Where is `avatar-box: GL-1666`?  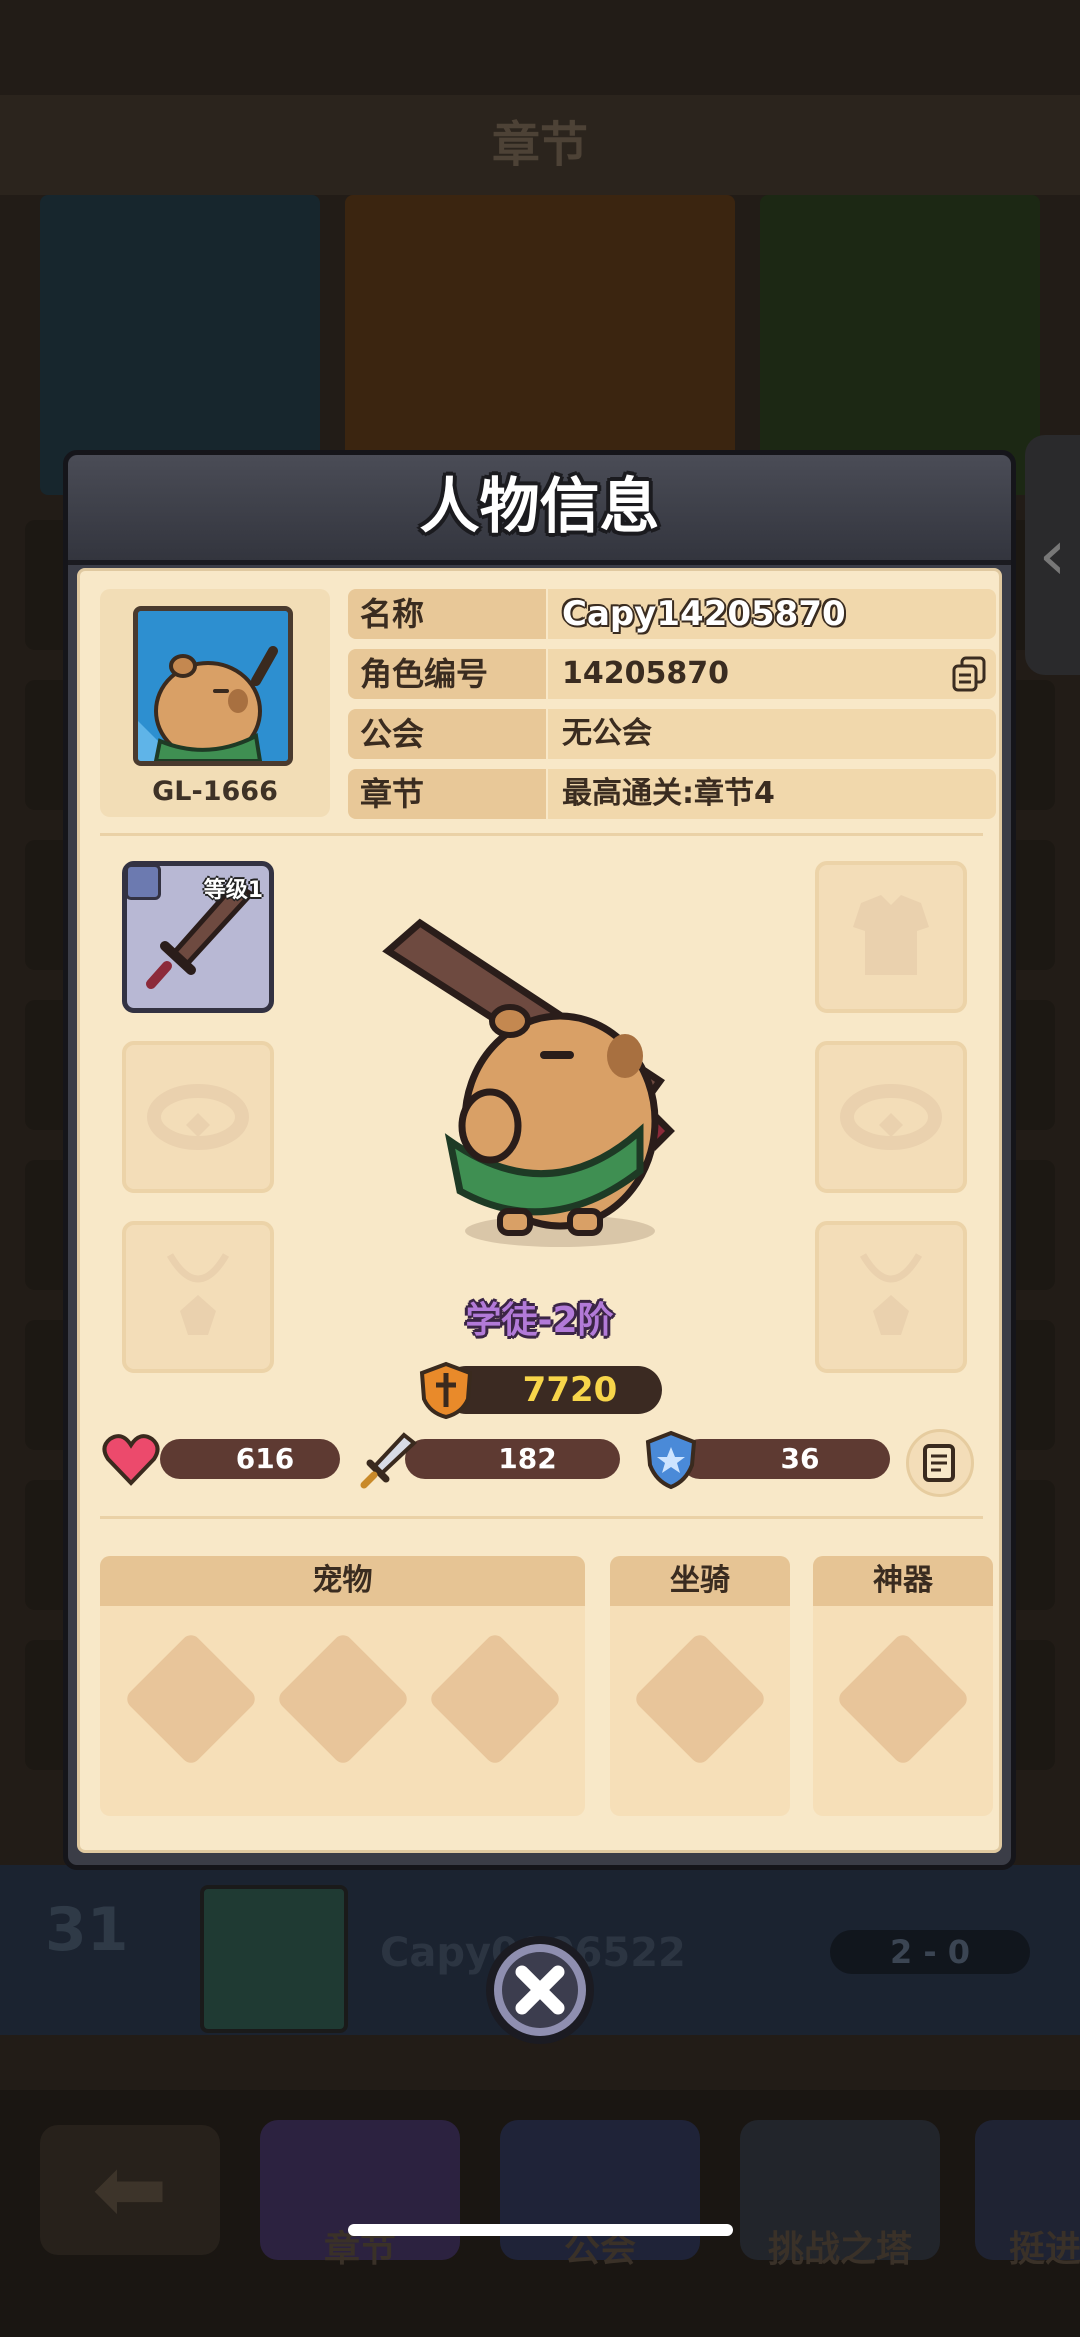 avatar-box: GL-1666 is located at coordinates (215, 703).